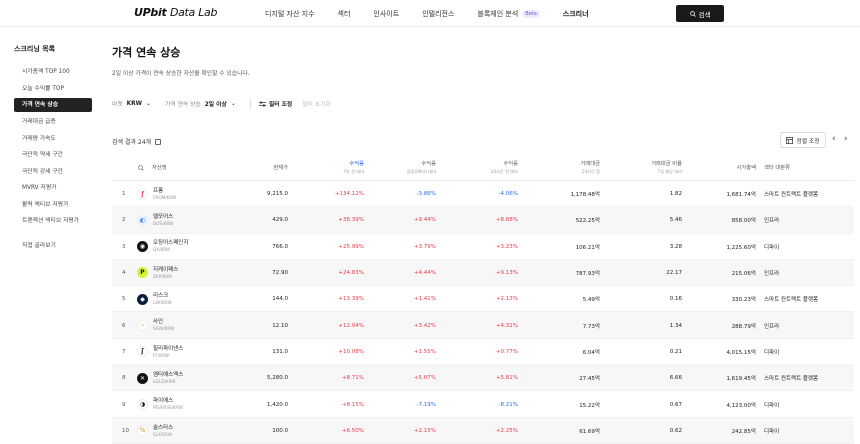 This screenshot has width=860, height=444. I want to click on asset-name-cell: 엠티에스엑스 EGLD/KRW, so click(168, 378).